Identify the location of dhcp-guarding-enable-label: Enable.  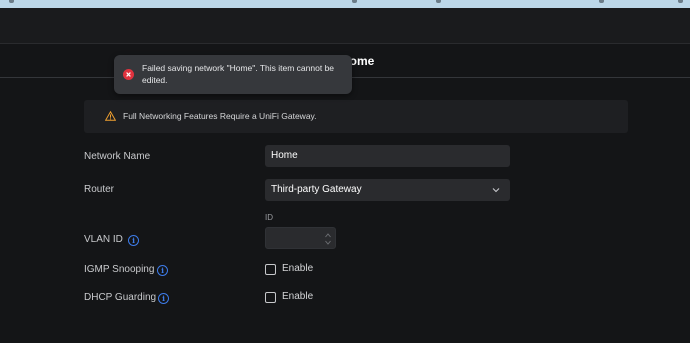
(297, 296).